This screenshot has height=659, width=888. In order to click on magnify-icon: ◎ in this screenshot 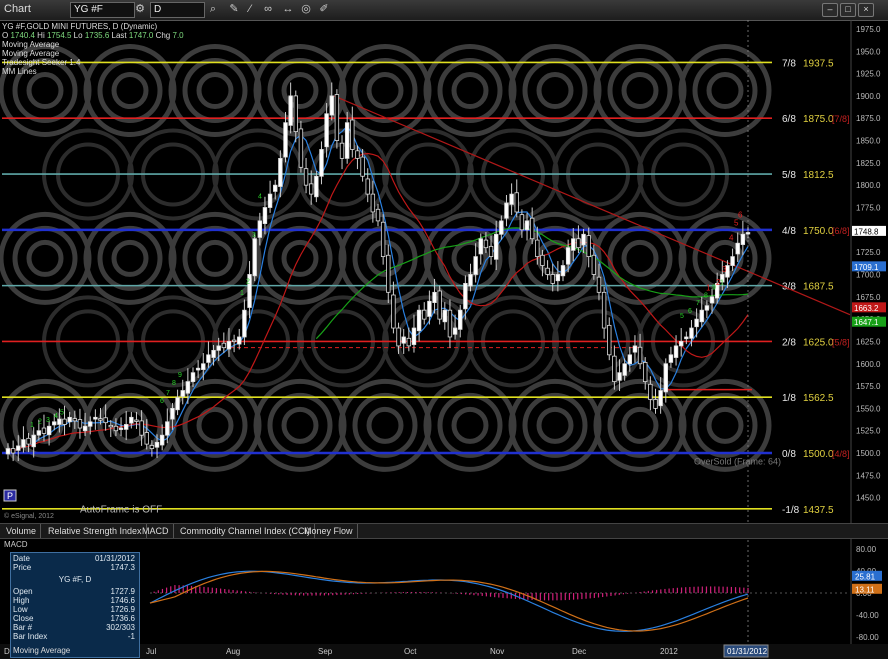, I will do `click(306, 9)`.